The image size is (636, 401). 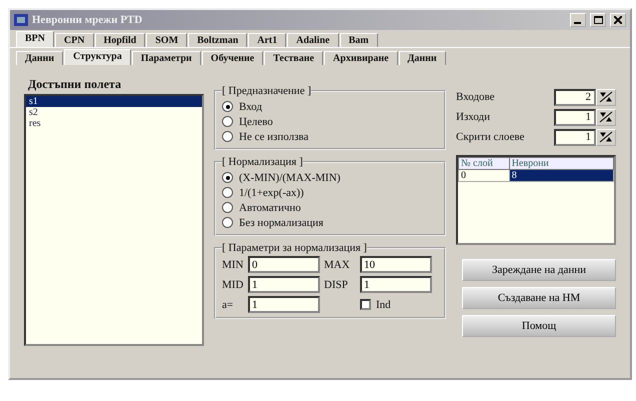 What do you see at coordinates (167, 40) in the screenshot?
I see `tab: SOM` at bounding box center [167, 40].